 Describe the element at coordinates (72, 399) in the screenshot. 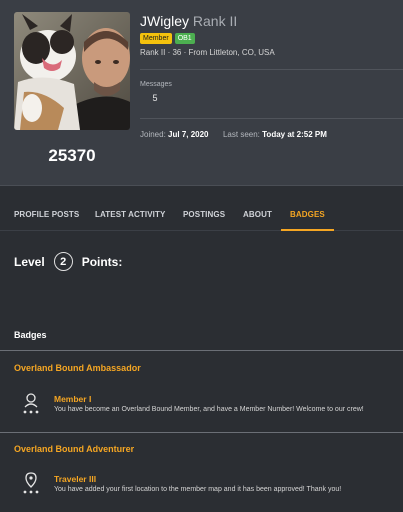

I see `badge-name: Member I` at that location.